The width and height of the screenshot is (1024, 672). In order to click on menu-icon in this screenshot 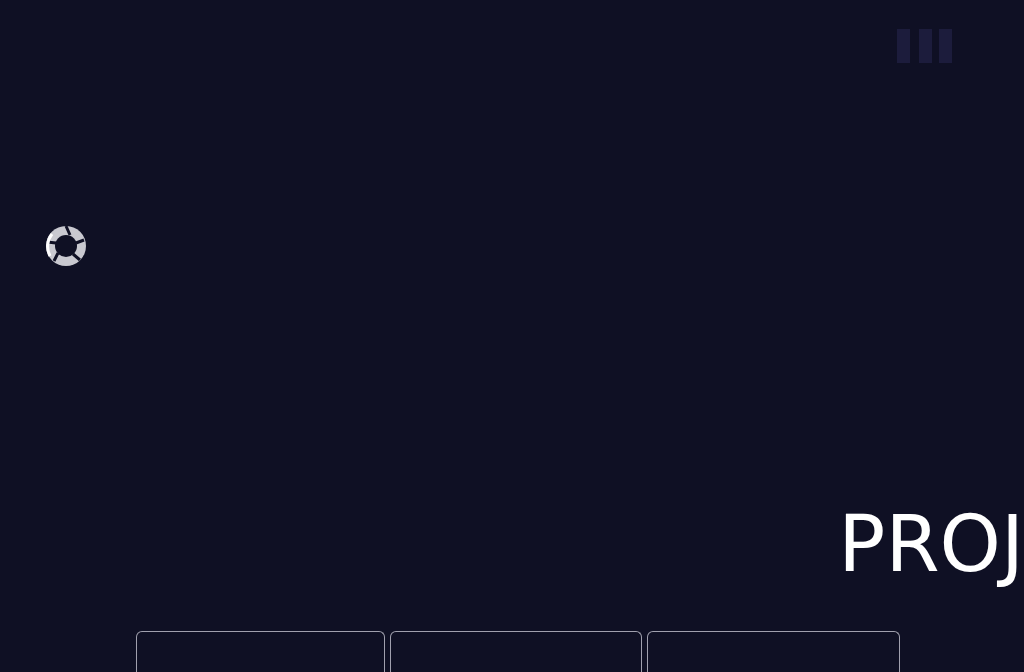, I will do `click(925, 46)`.